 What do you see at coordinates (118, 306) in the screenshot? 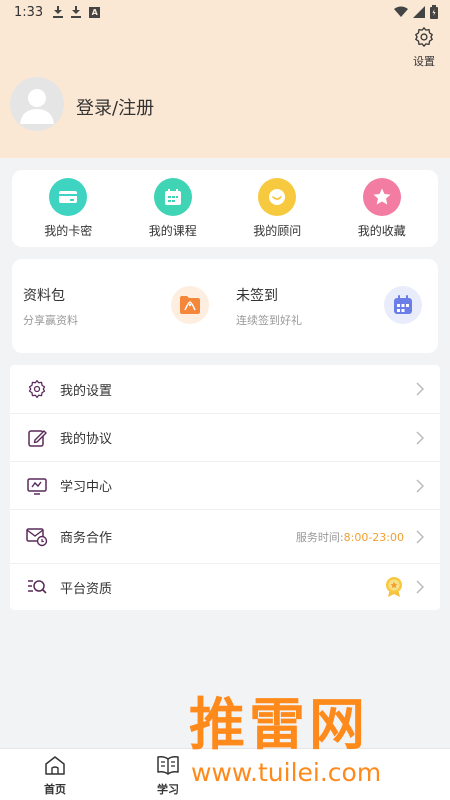
I see `promo-materials: 资料包 分享赢资料` at bounding box center [118, 306].